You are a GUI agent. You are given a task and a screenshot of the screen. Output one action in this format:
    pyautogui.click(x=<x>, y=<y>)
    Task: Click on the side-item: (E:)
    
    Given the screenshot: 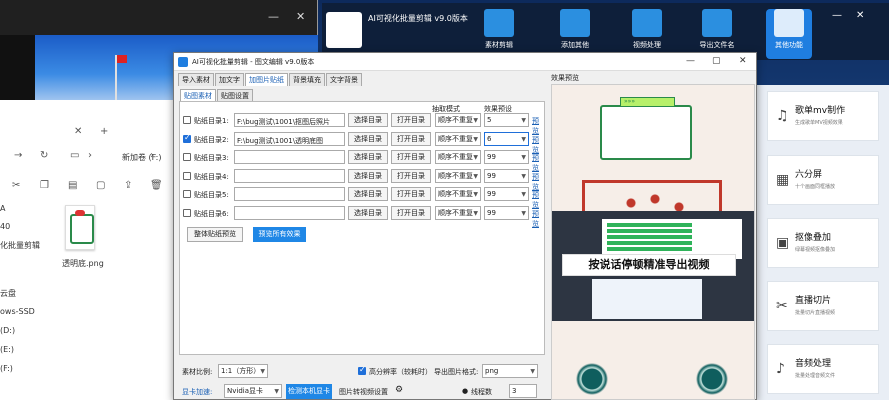 What is the action you would take?
    pyautogui.click(x=7, y=349)
    